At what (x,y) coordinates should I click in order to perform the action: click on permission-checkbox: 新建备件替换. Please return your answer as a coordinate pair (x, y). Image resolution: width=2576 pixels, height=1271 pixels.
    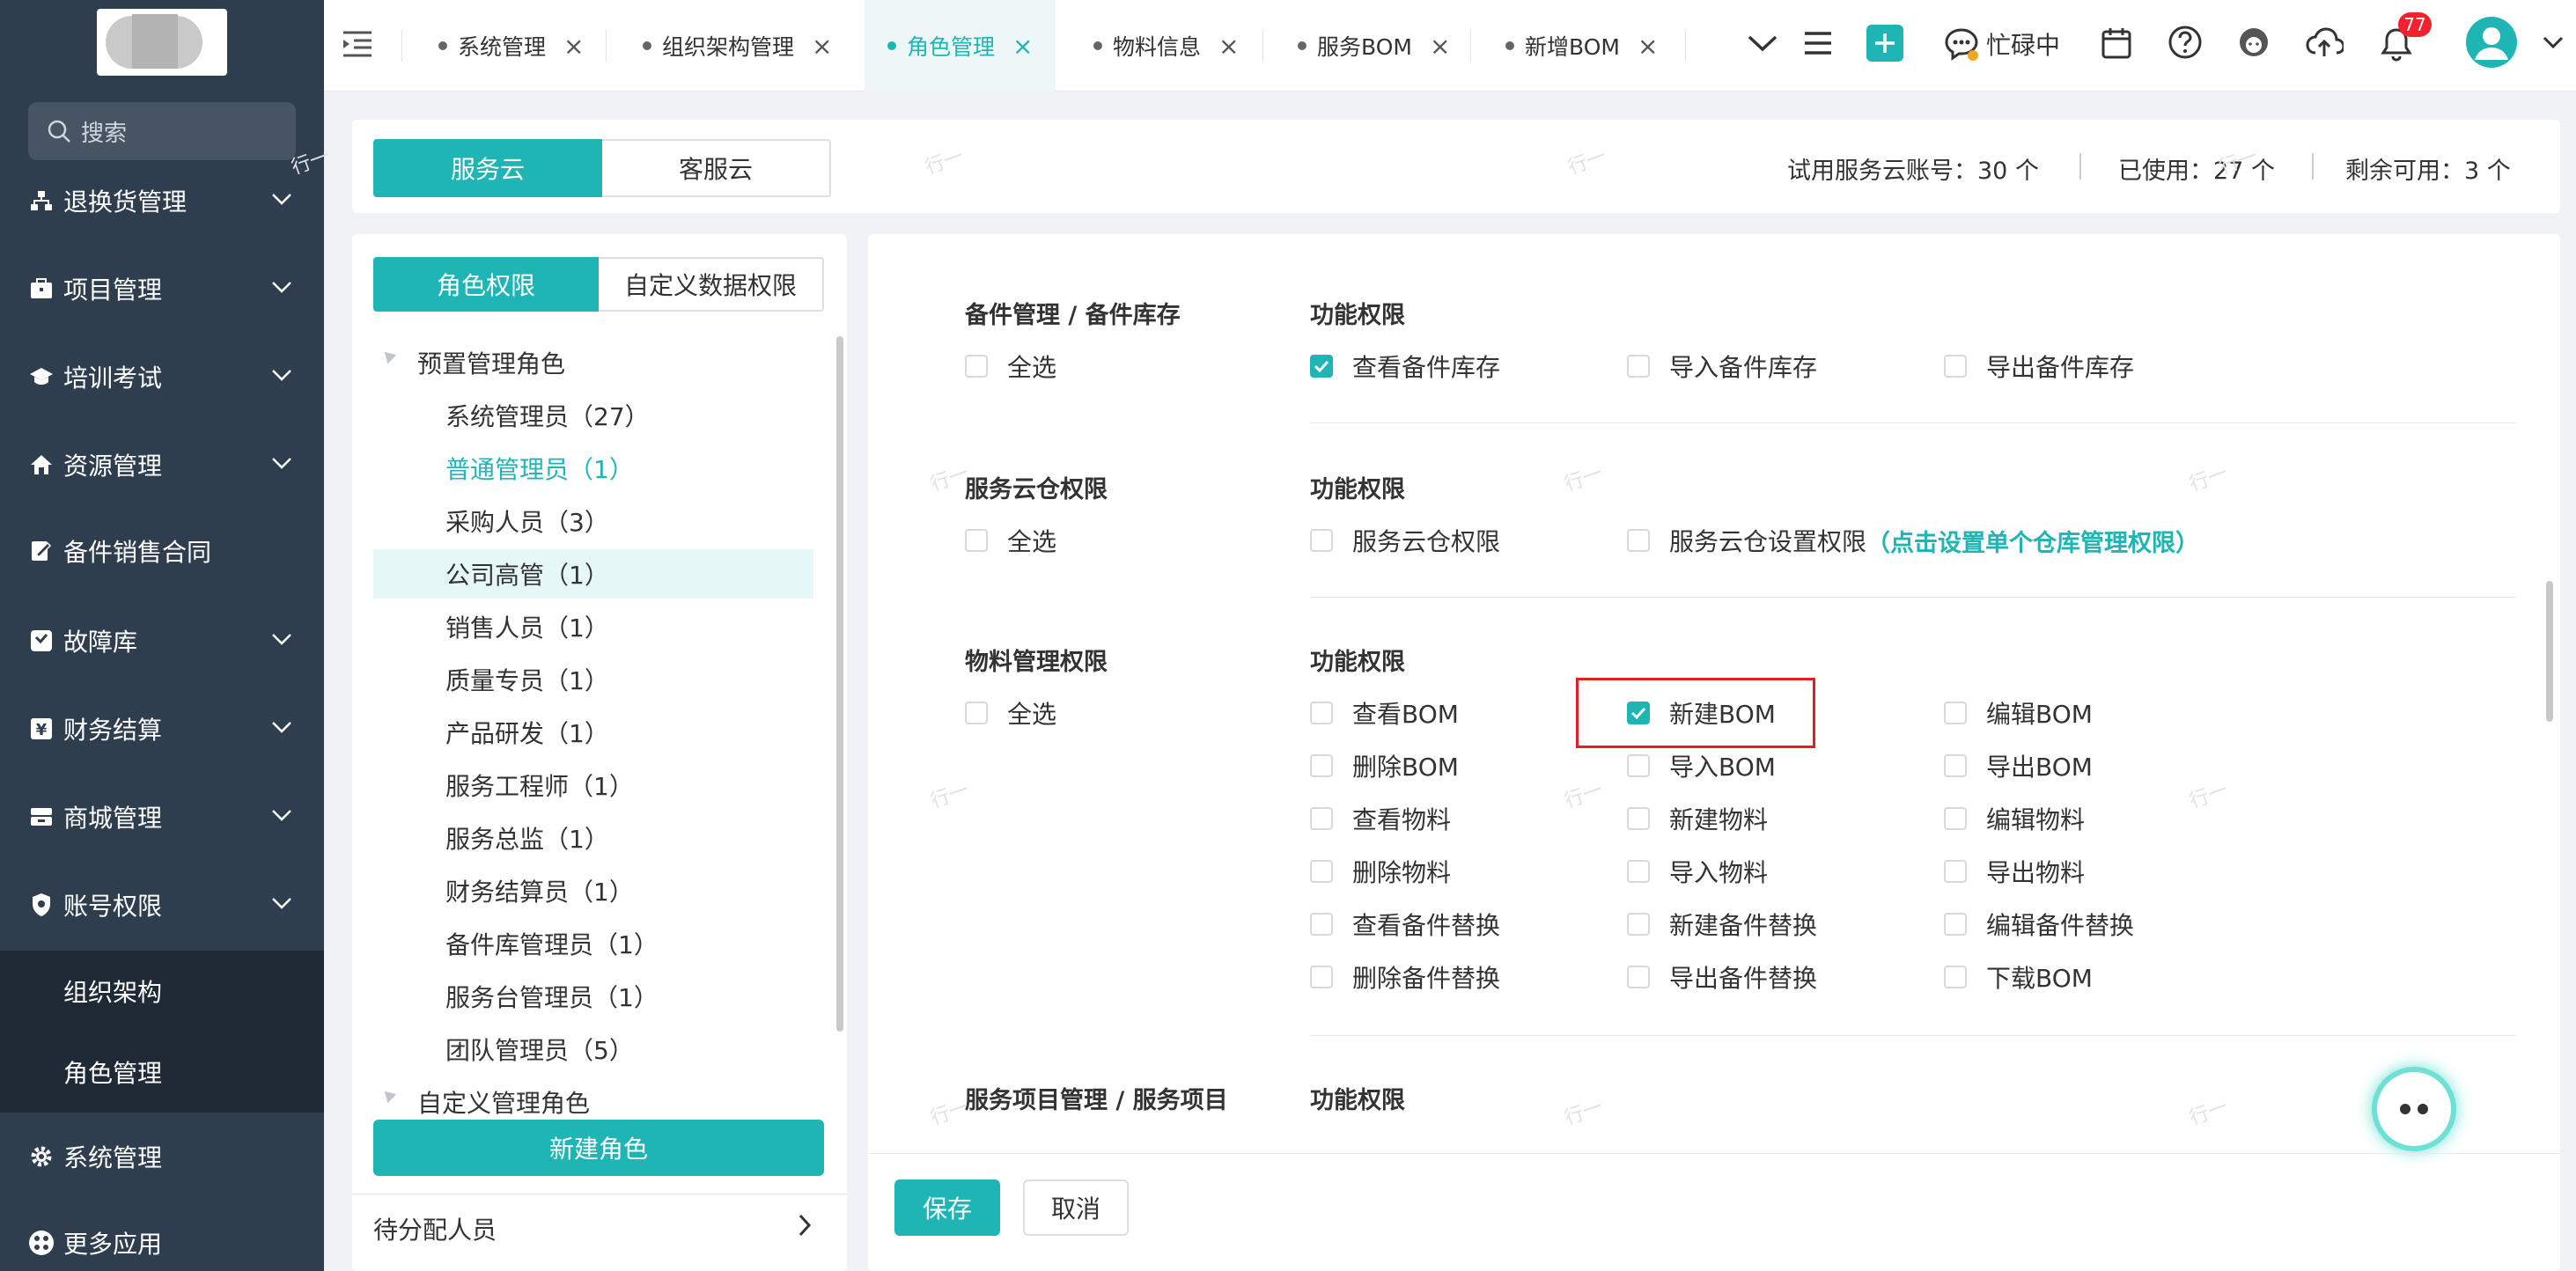
    Looking at the image, I should click on (1722, 925).